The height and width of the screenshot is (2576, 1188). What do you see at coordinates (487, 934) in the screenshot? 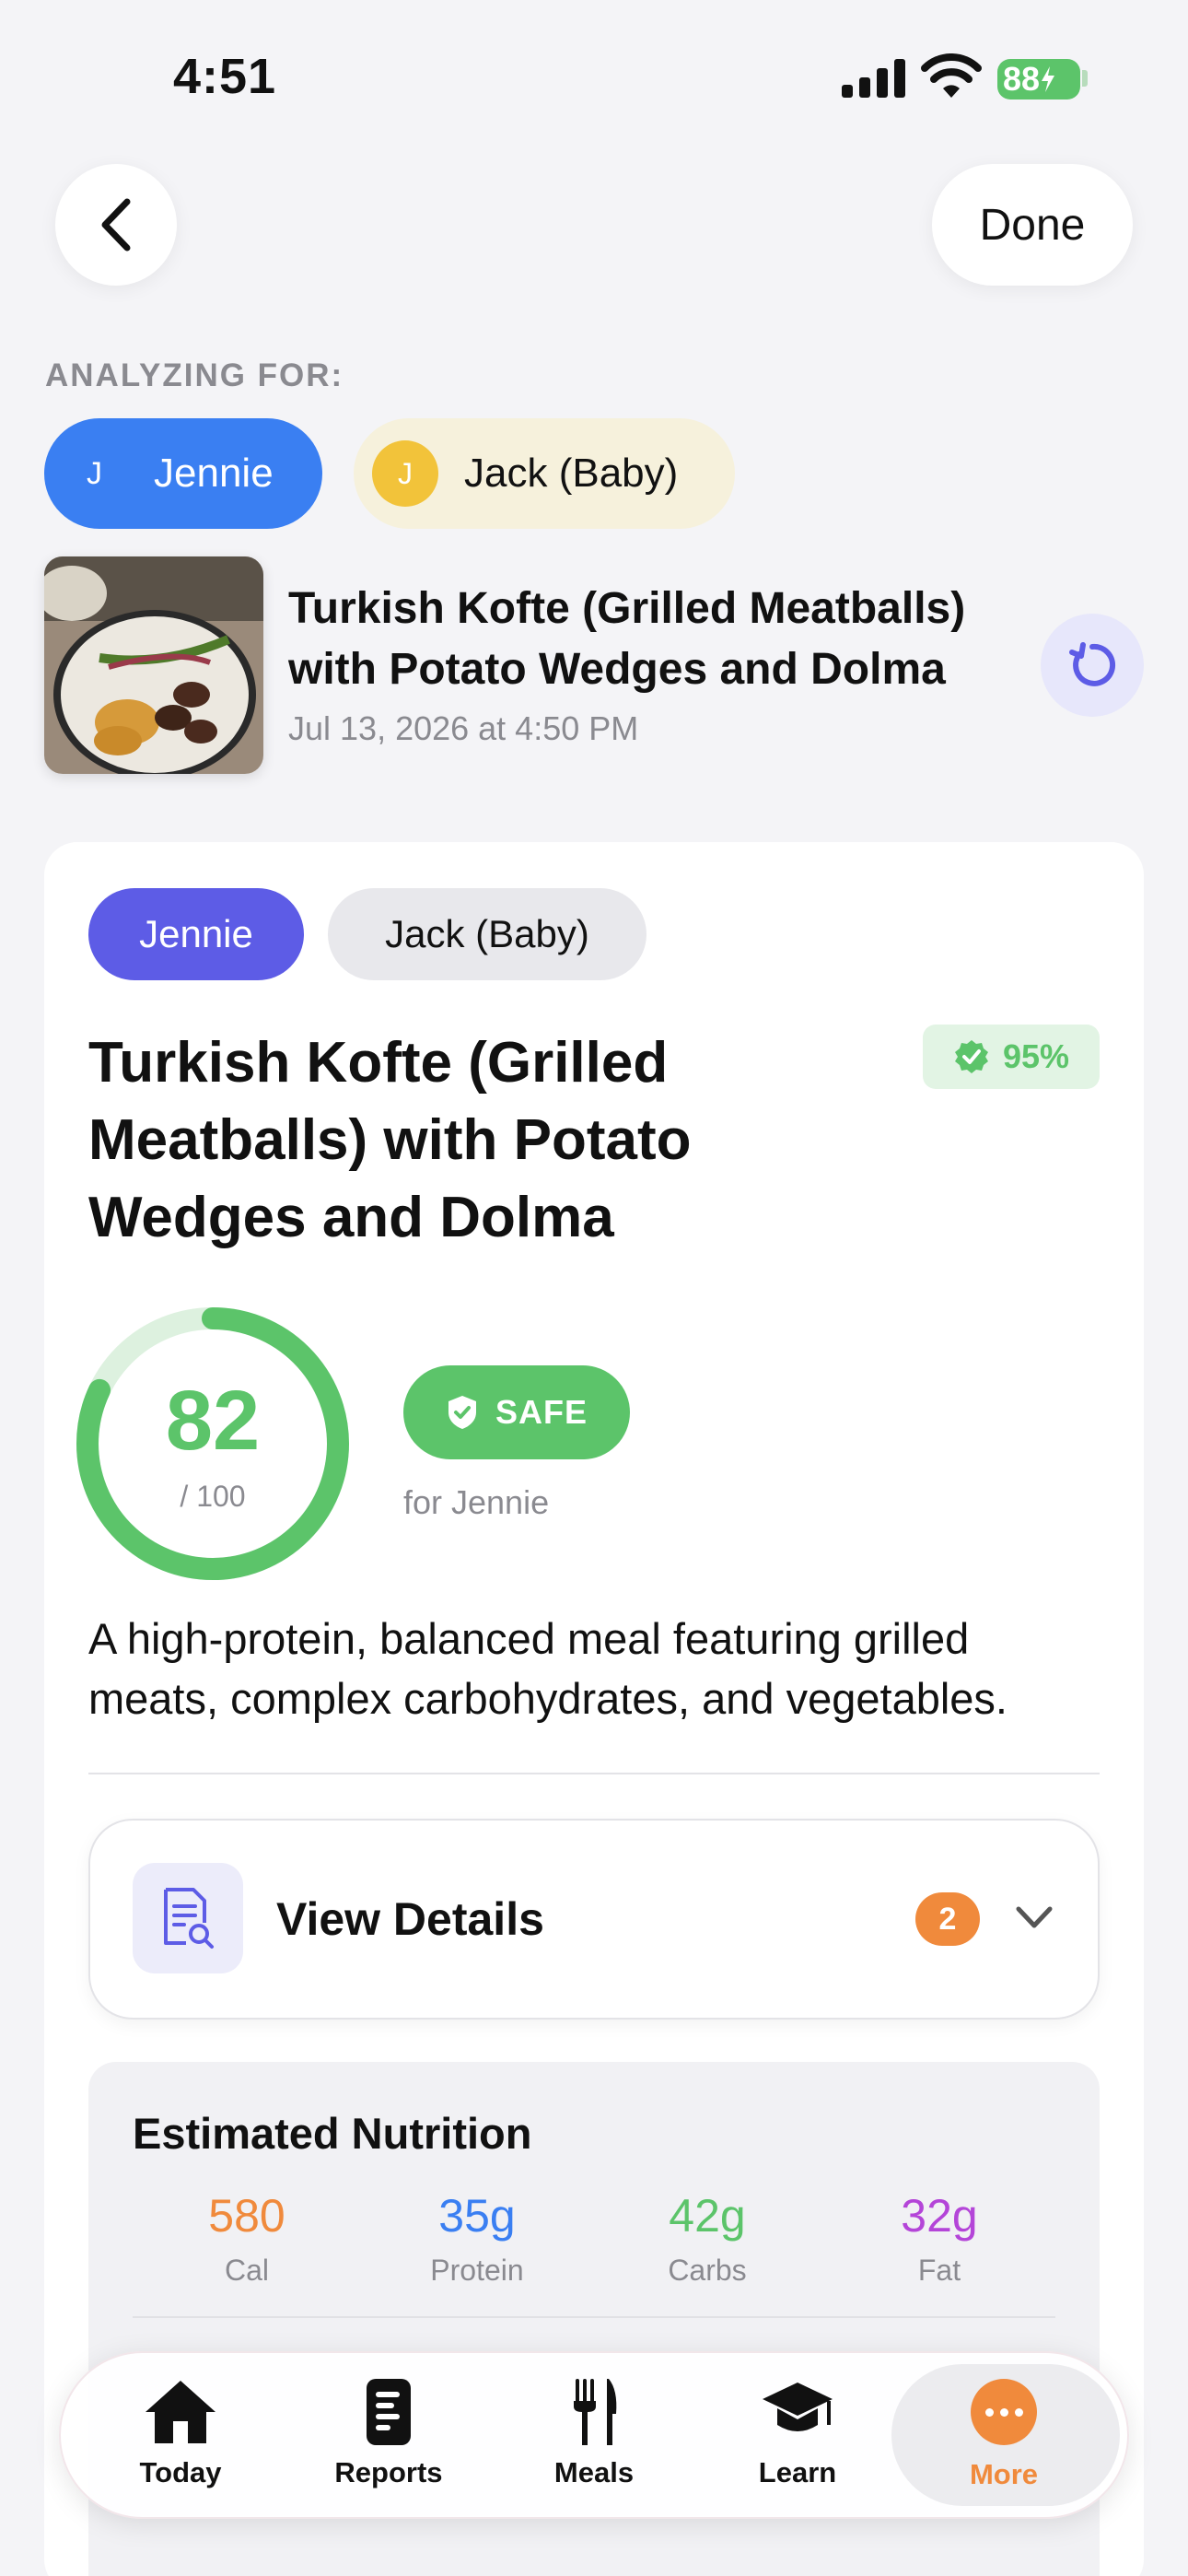
I see `tab-jack-baby: Jack (Baby)` at bounding box center [487, 934].